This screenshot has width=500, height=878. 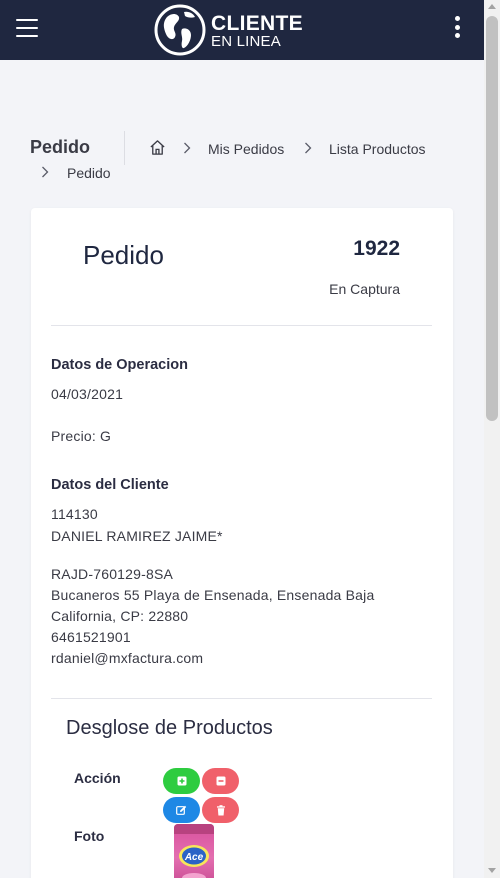 What do you see at coordinates (180, 30) in the screenshot?
I see `globe-icon` at bounding box center [180, 30].